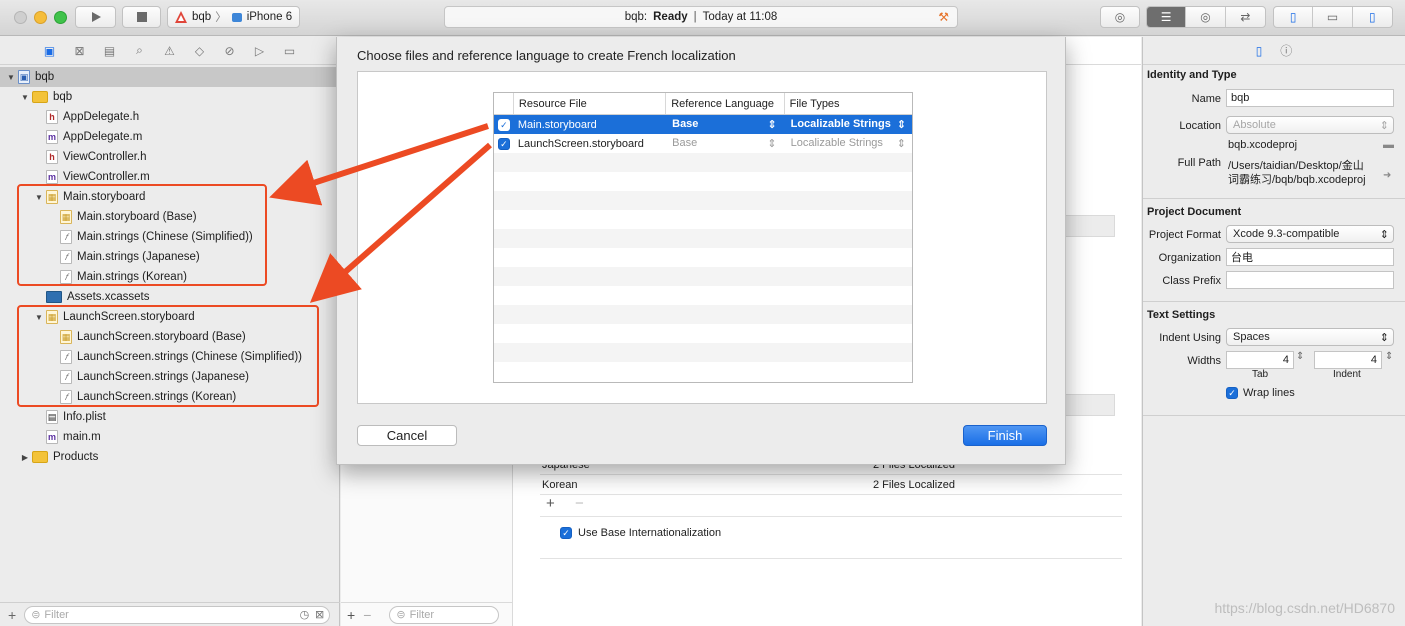  What do you see at coordinates (1286, 50) in the screenshot?
I see `quick-help-icon: ⓘ` at bounding box center [1286, 50].